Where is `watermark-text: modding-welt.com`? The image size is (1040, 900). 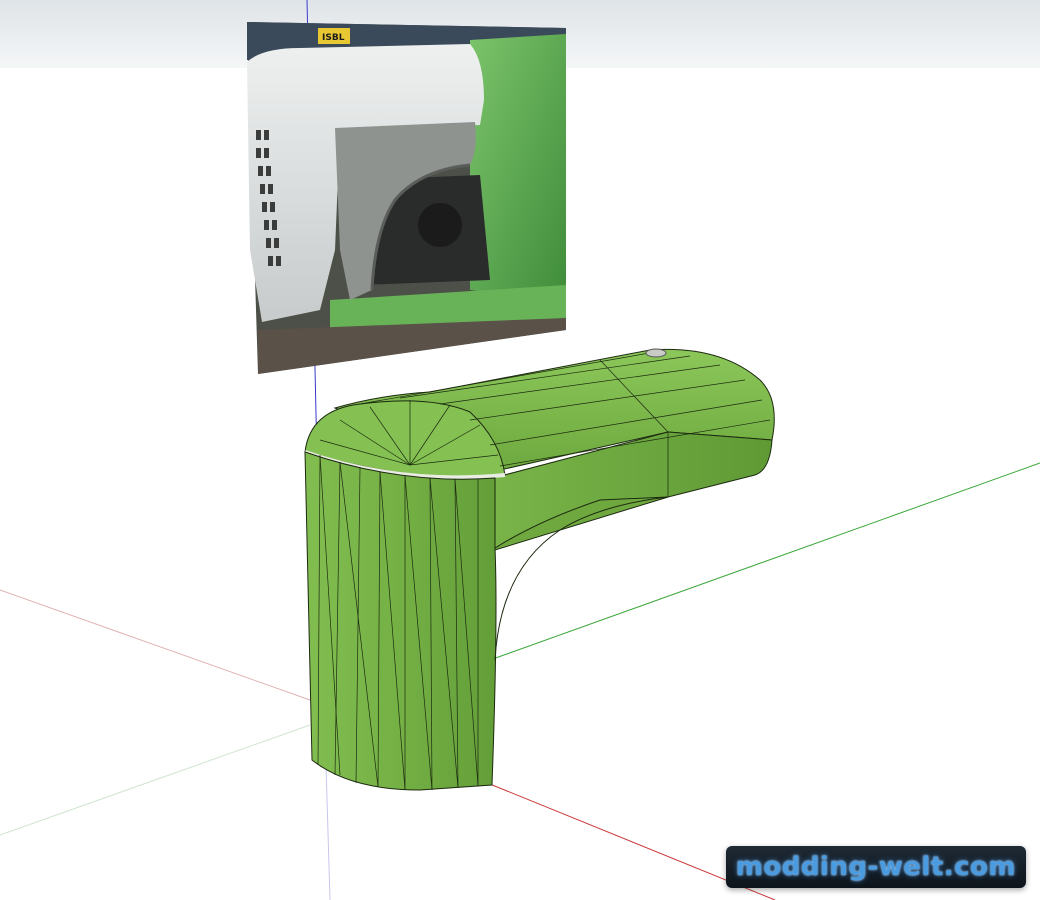 watermark-text: modding-welt.com is located at coordinates (875, 867).